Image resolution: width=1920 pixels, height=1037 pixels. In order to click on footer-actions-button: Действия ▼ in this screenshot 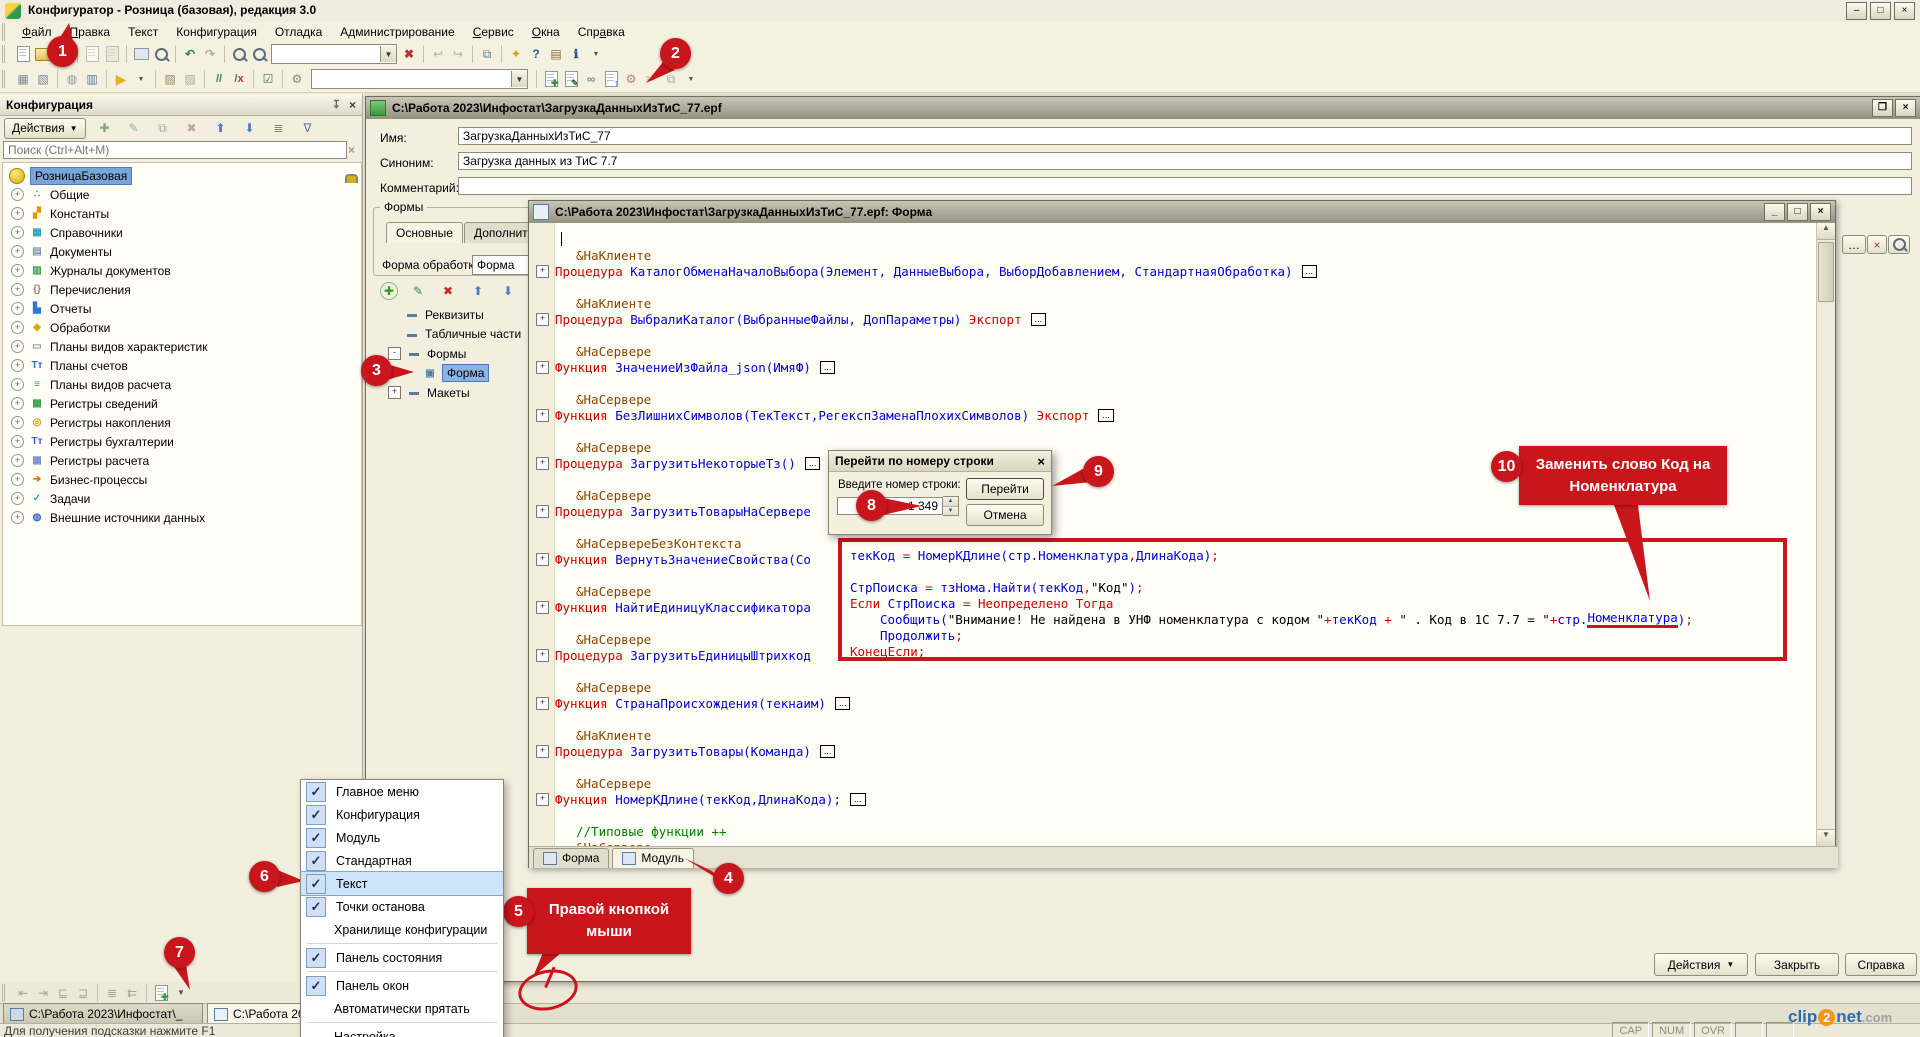, I will do `click(1701, 964)`.